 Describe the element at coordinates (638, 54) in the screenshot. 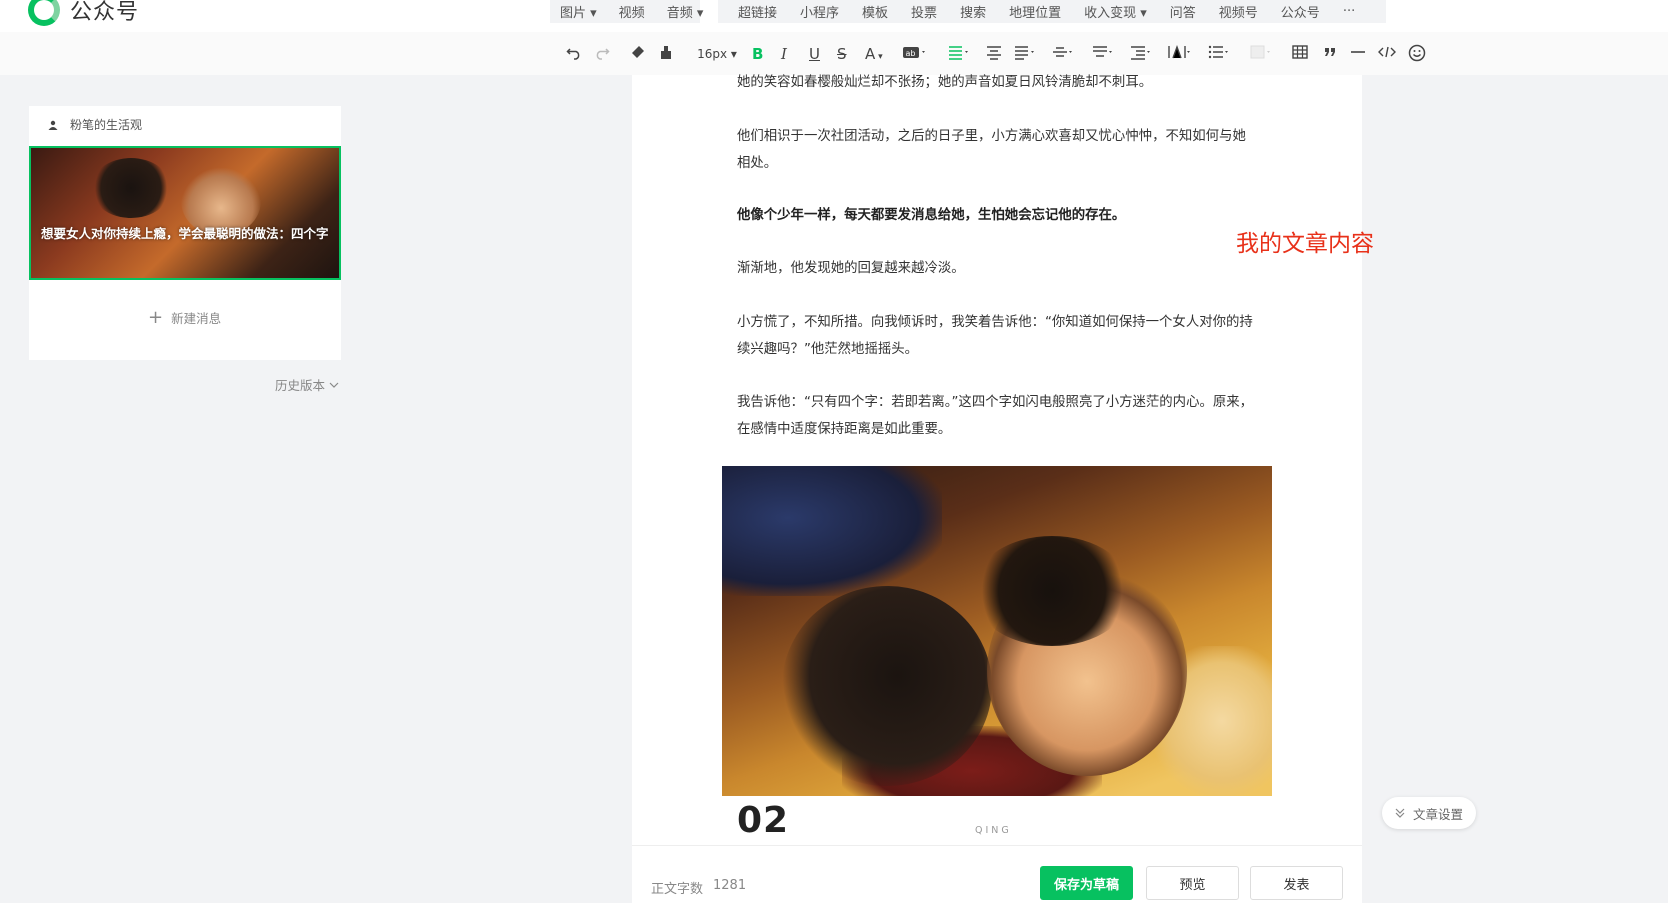

I see `eraser-icon` at that location.